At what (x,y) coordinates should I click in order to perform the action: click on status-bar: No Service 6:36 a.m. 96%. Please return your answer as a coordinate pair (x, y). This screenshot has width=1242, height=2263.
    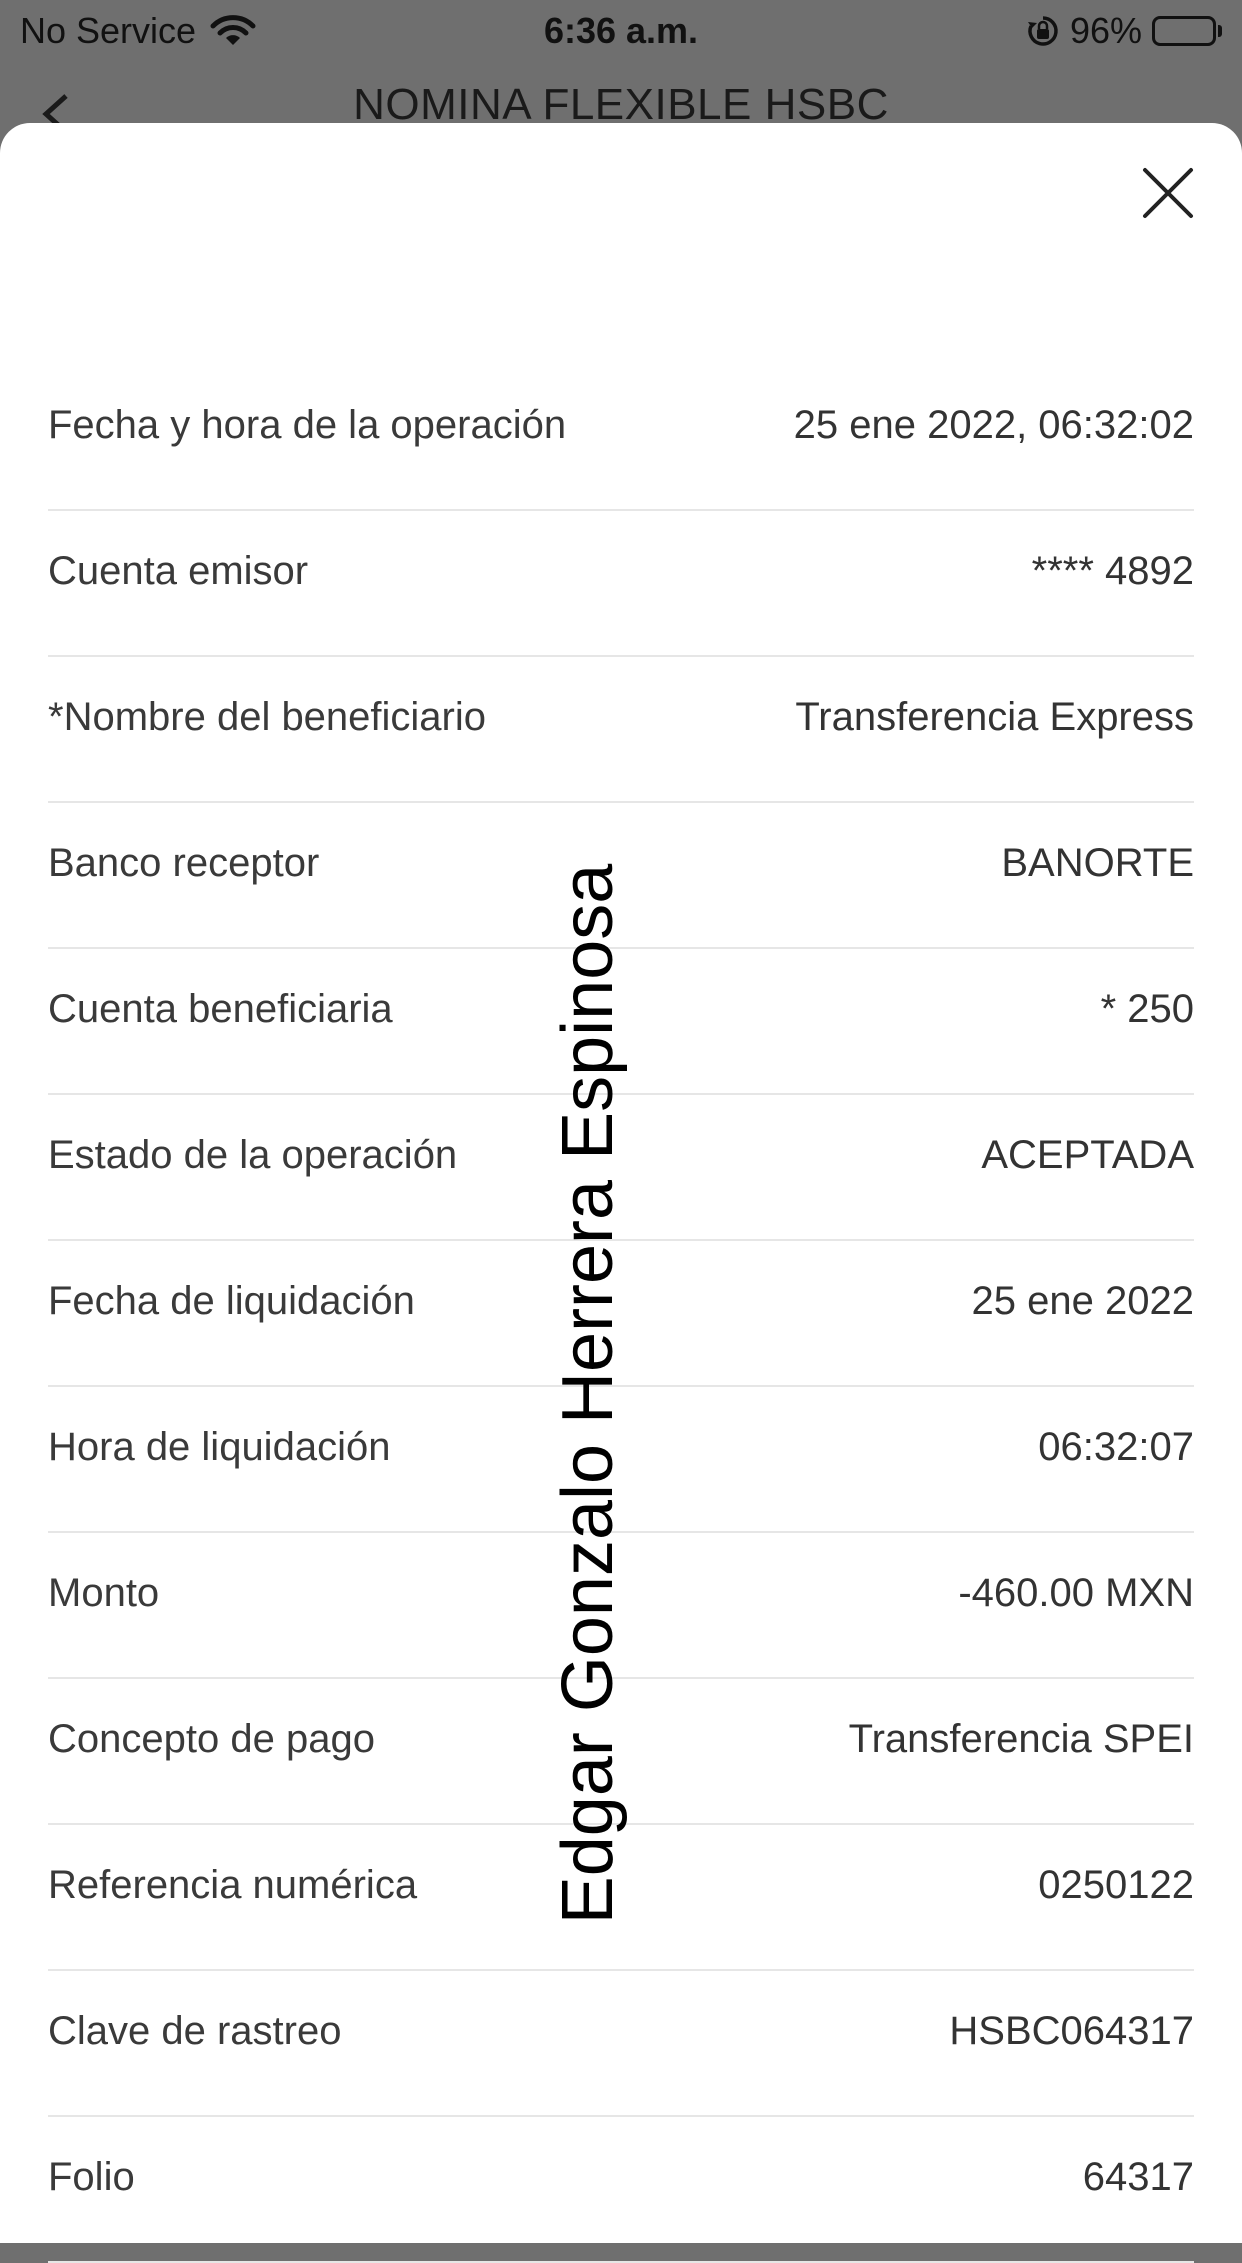
    Looking at the image, I should click on (621, 31).